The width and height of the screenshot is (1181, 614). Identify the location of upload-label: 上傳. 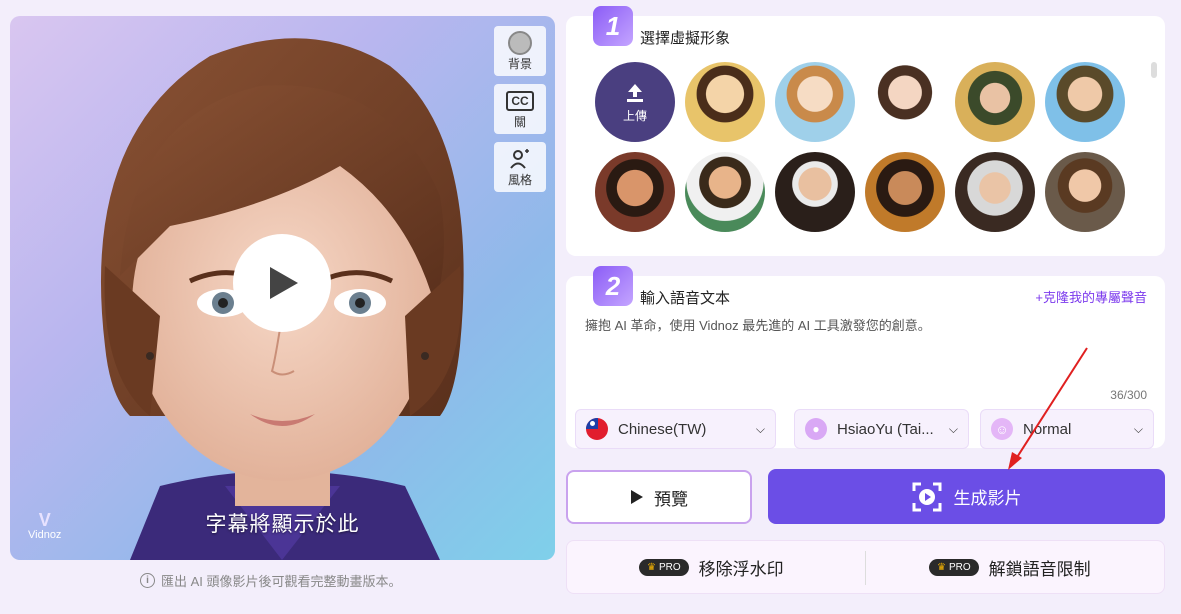
(634, 115).